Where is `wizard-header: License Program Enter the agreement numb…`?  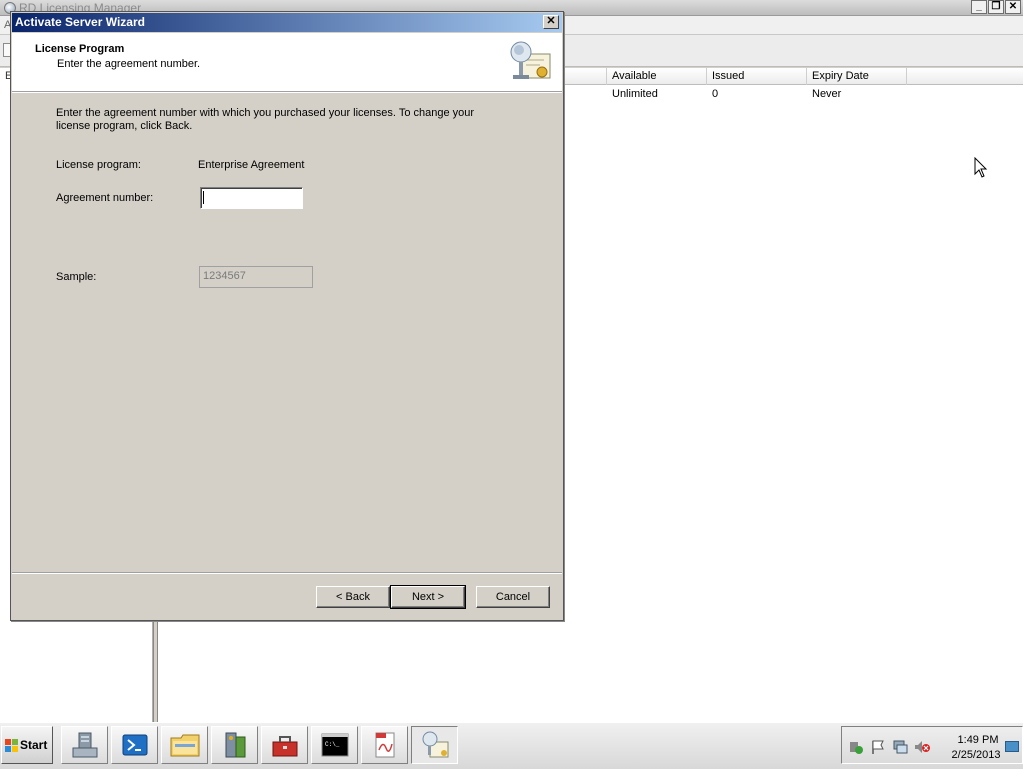
wizard-header: License Program Enter the agreement numb… is located at coordinates (287, 62).